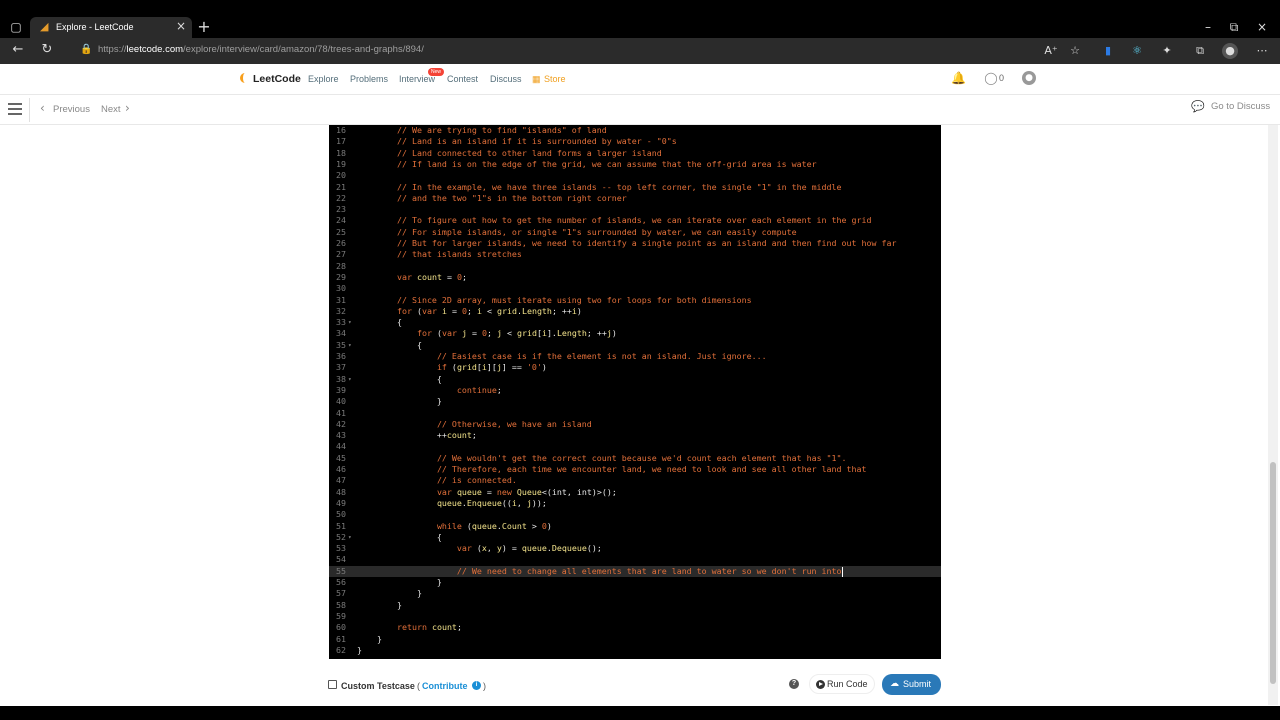 The image size is (1280, 720). What do you see at coordinates (1108, 51) in the screenshot?
I see `extension-icon: ▮` at bounding box center [1108, 51].